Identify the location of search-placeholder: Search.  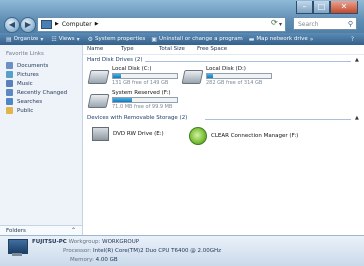
(308, 24).